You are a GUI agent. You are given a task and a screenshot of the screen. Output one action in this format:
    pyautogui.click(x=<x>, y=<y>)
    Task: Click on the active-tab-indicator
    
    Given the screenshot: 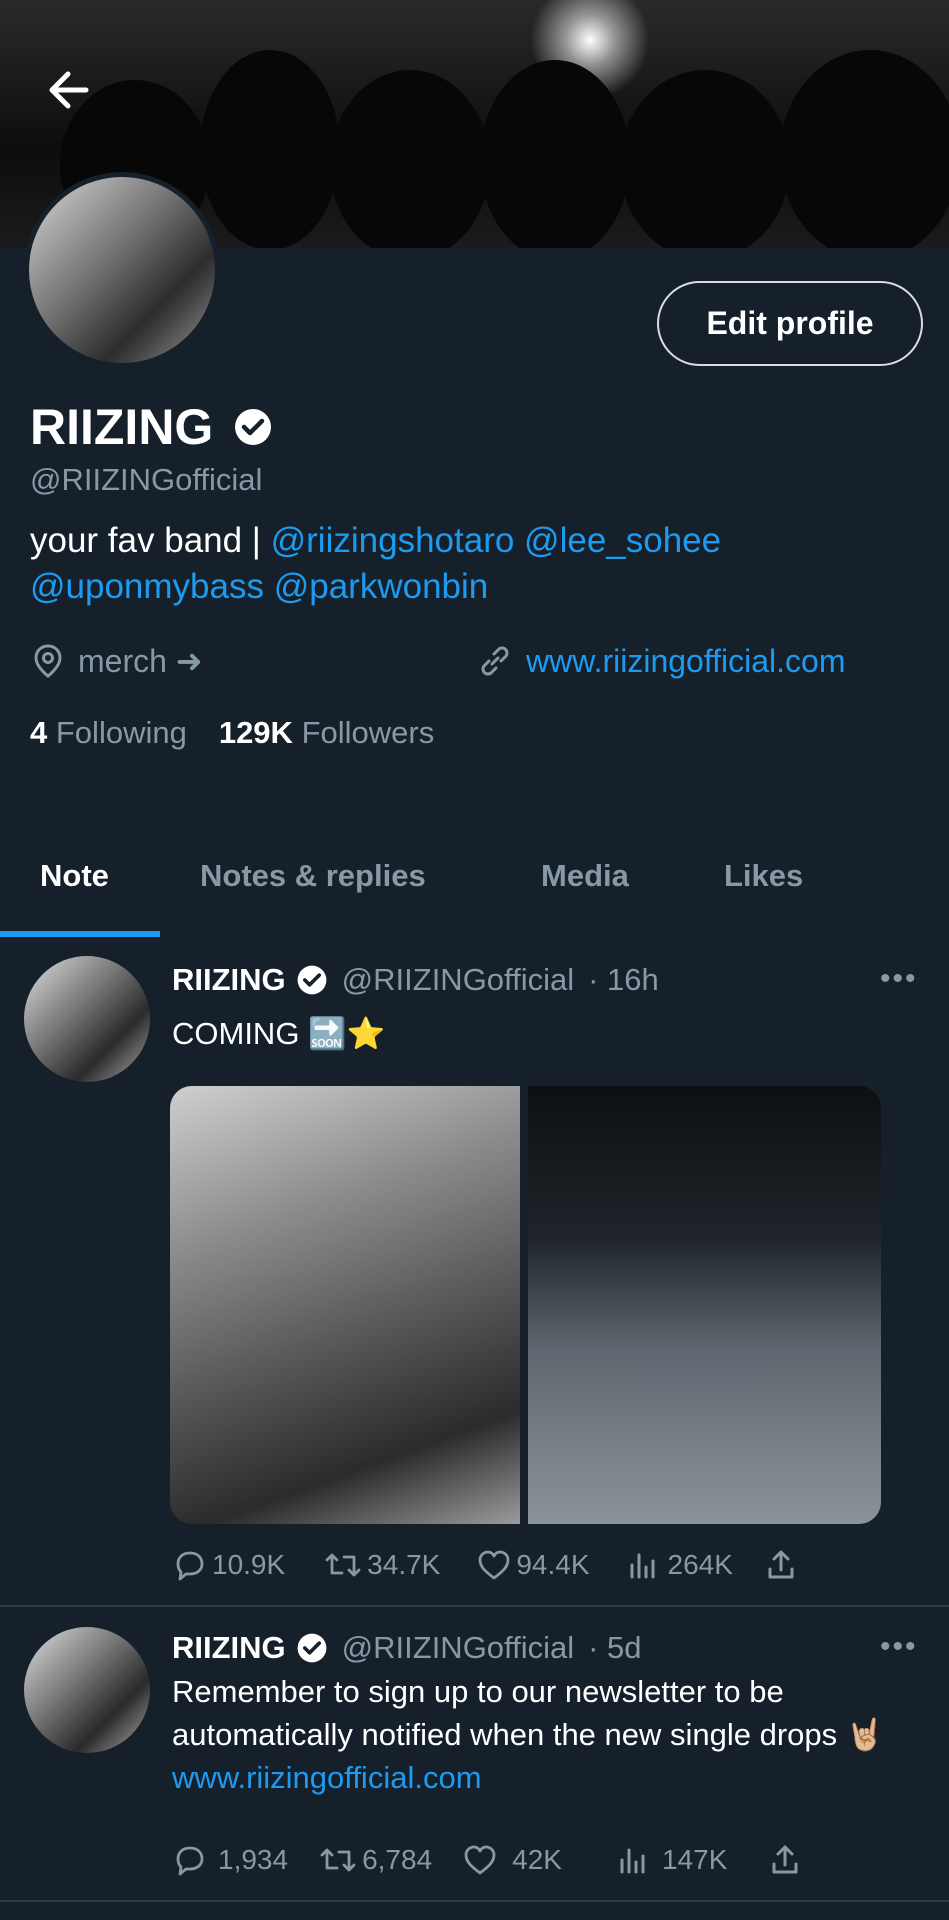 What is the action you would take?
    pyautogui.click(x=80, y=934)
    